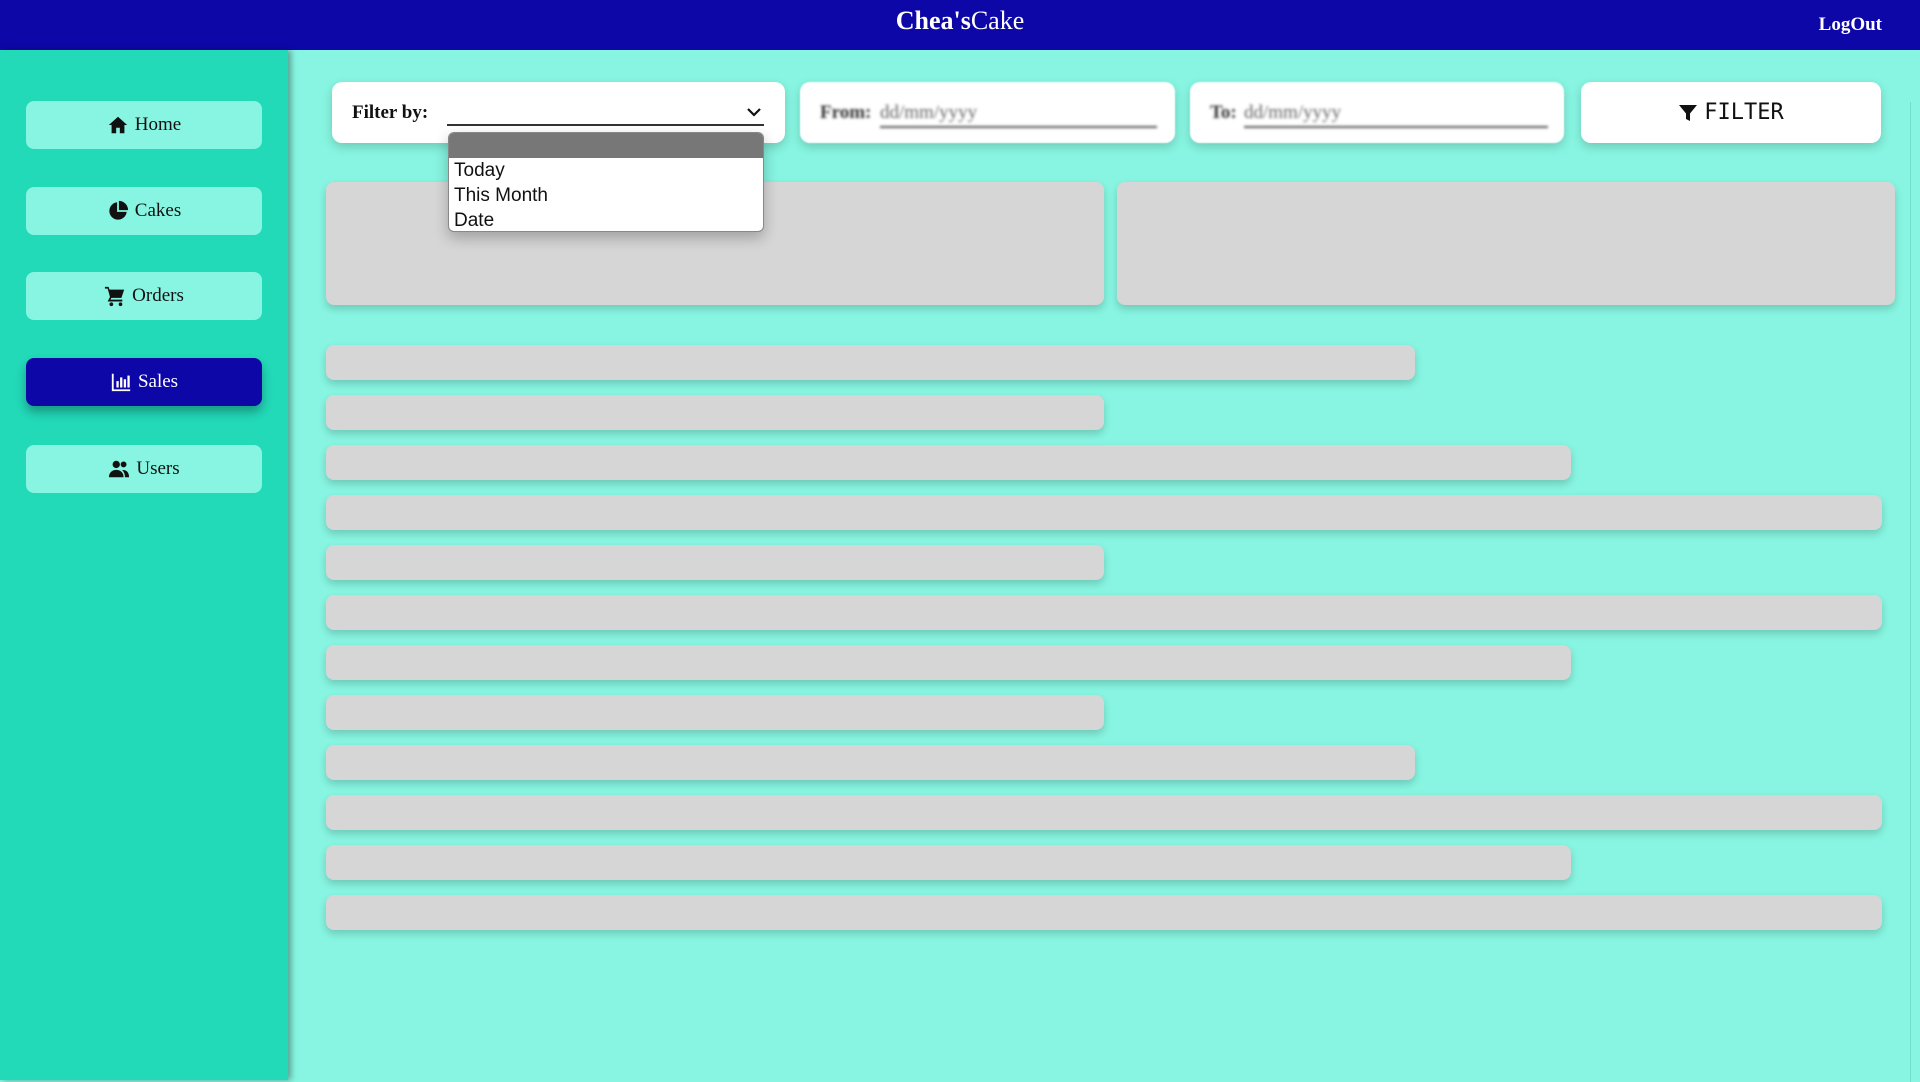 This screenshot has width=1920, height=1082. I want to click on sidebar-item-cakes: Cakes, so click(144, 211).